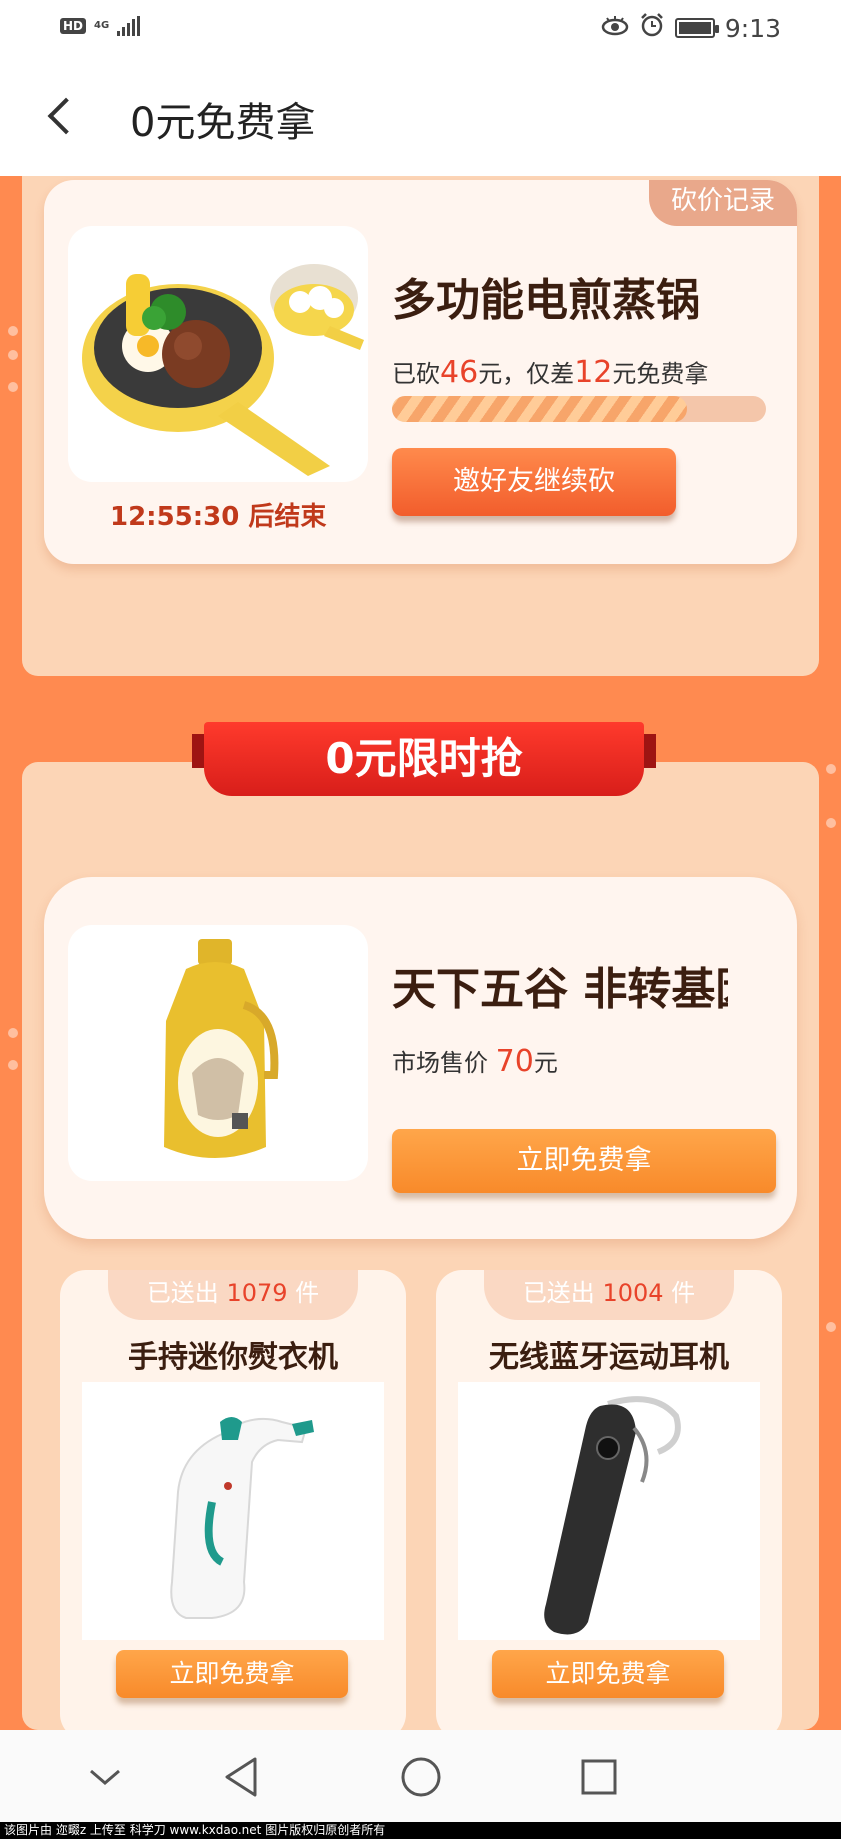 Image resolution: width=841 pixels, height=1839 pixels. What do you see at coordinates (609, 1511) in the screenshot?
I see `product-image-earphone` at bounding box center [609, 1511].